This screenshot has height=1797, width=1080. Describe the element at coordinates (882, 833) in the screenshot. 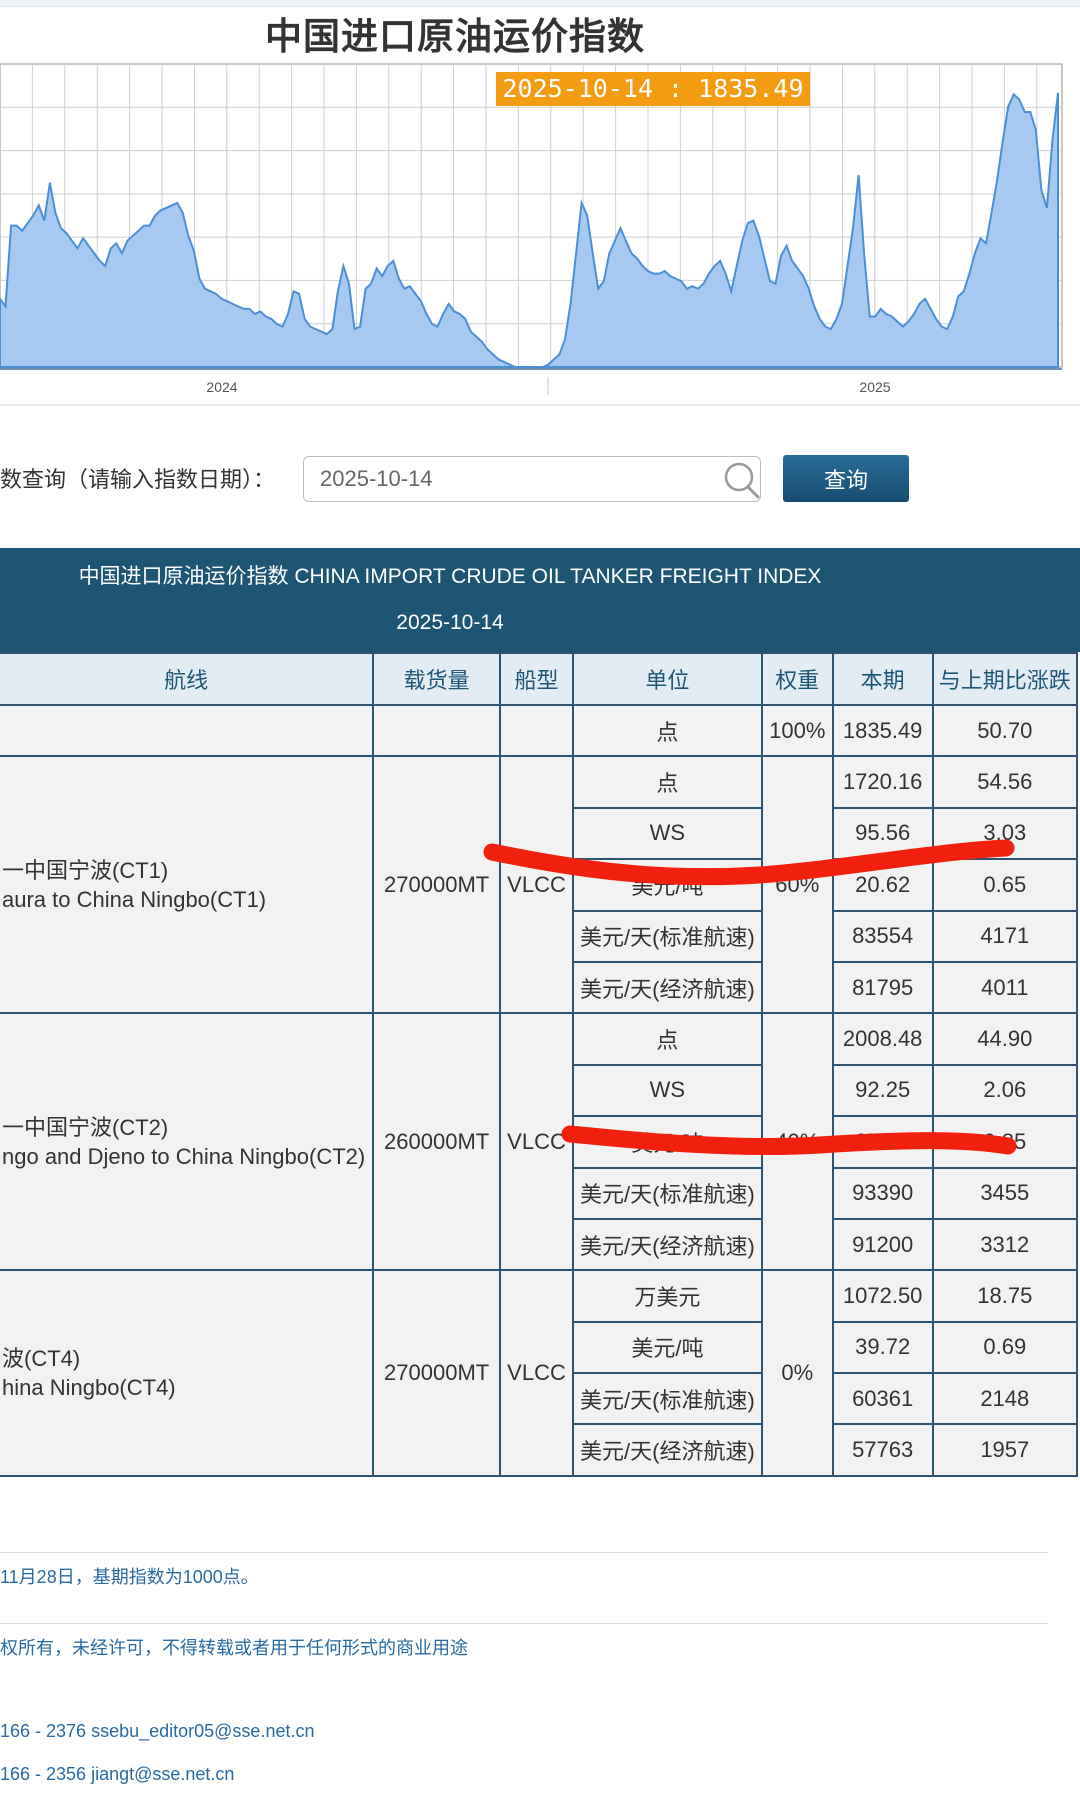

I see `cell-current: 95.56` at that location.